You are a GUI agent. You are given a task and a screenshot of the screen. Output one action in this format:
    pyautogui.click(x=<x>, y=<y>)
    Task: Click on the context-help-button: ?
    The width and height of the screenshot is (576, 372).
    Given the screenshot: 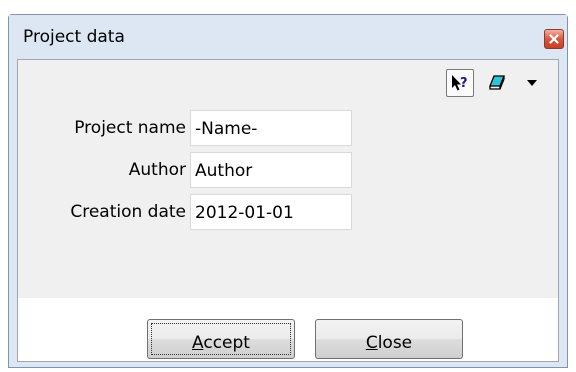 What is the action you would take?
    pyautogui.click(x=460, y=83)
    